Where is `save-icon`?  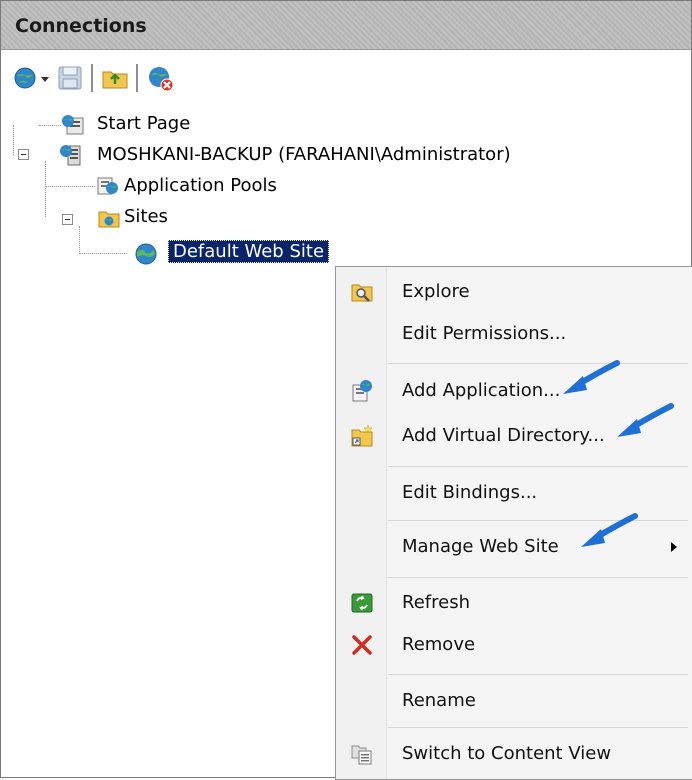
save-icon is located at coordinates (70, 78).